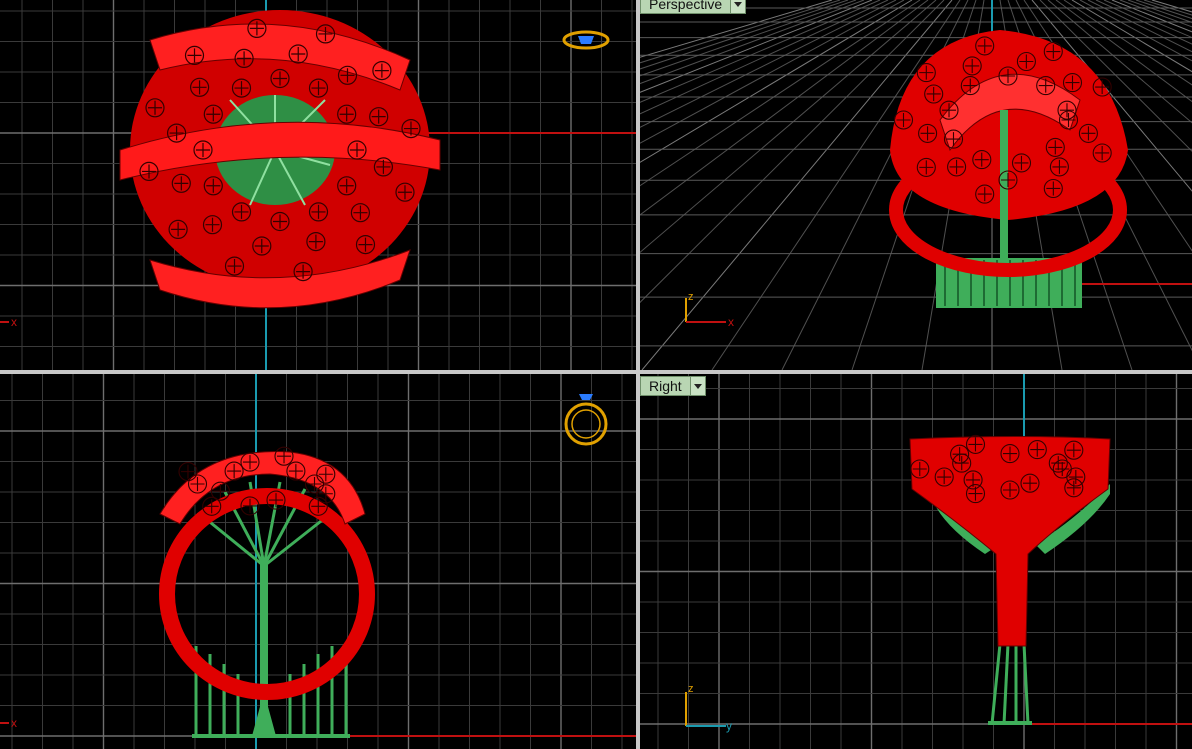 The image size is (1192, 749). I want to click on viewport-divider-vertical, so click(638, 374).